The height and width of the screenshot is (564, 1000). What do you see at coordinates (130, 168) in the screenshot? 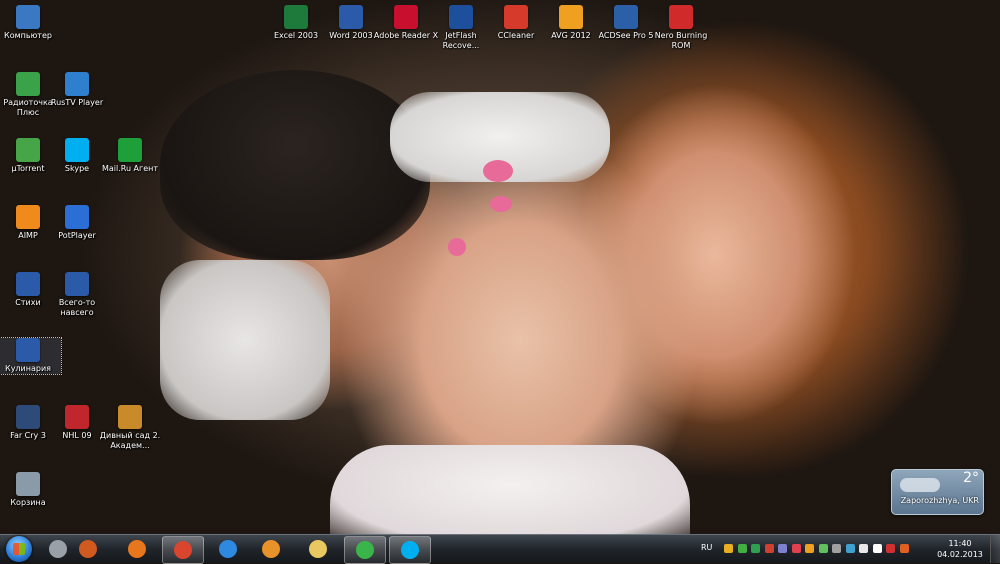
I see `desktop-icon-label: Mail.Ru Агент` at bounding box center [130, 168].